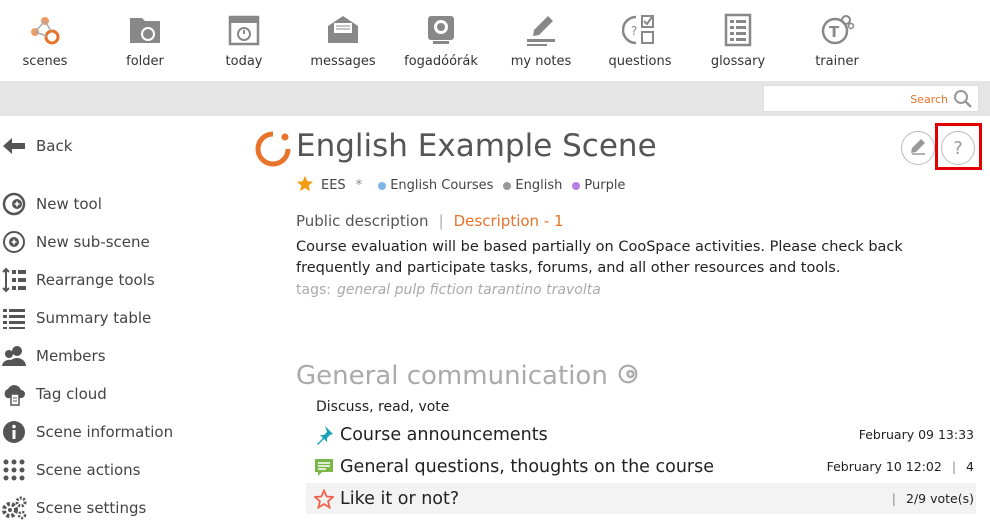  I want to click on scenes-icon, so click(45, 30).